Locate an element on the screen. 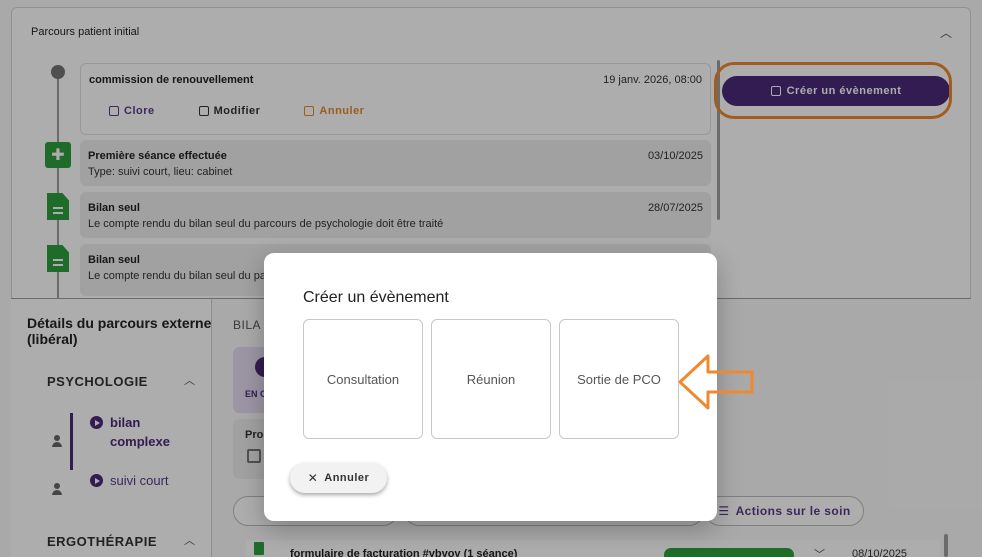 This screenshot has width=982, height=557. option-consultation: Consultation is located at coordinates (363, 379).